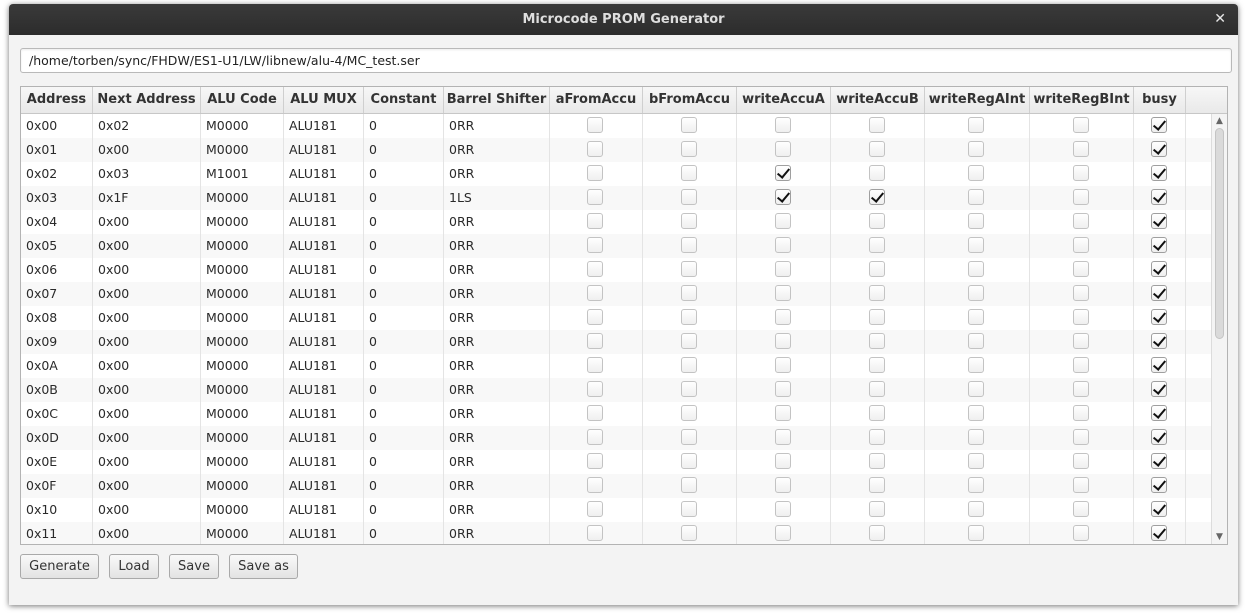 The height and width of the screenshot is (614, 1247). Describe the element at coordinates (616, 510) in the screenshot. I see `table-row: 0x10 0x00 M0000 ALU181 0 0RR` at that location.